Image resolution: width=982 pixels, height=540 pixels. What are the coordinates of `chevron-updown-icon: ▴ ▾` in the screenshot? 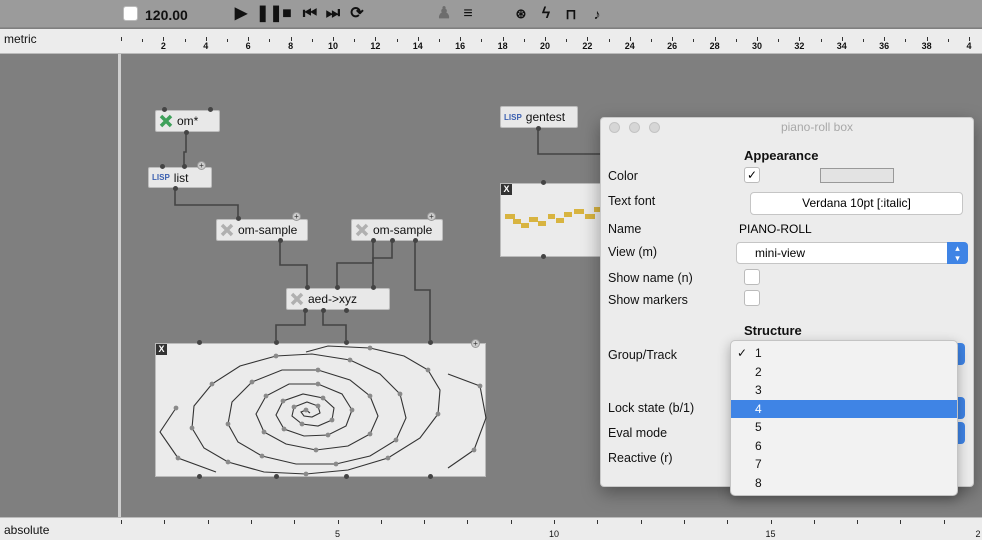 It's located at (957, 253).